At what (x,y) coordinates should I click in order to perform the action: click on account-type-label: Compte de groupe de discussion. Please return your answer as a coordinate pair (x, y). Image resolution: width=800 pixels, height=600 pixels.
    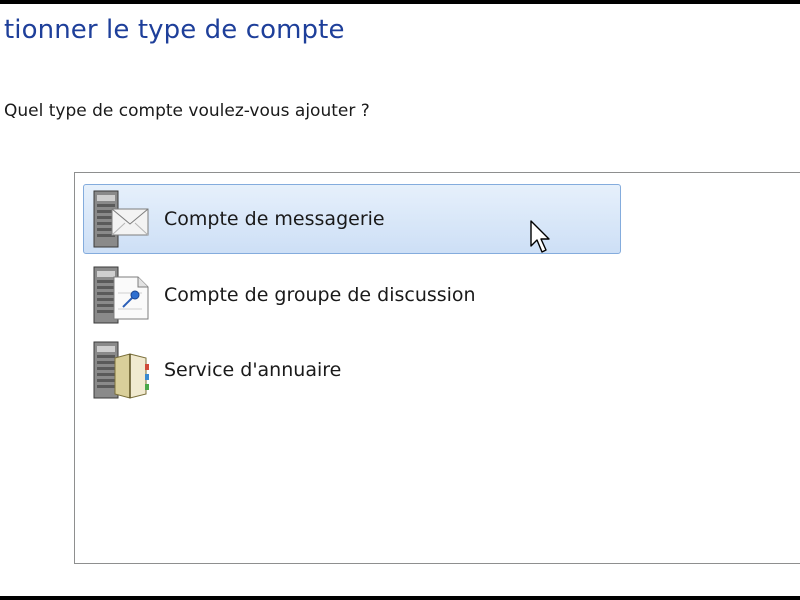
    Looking at the image, I should click on (320, 295).